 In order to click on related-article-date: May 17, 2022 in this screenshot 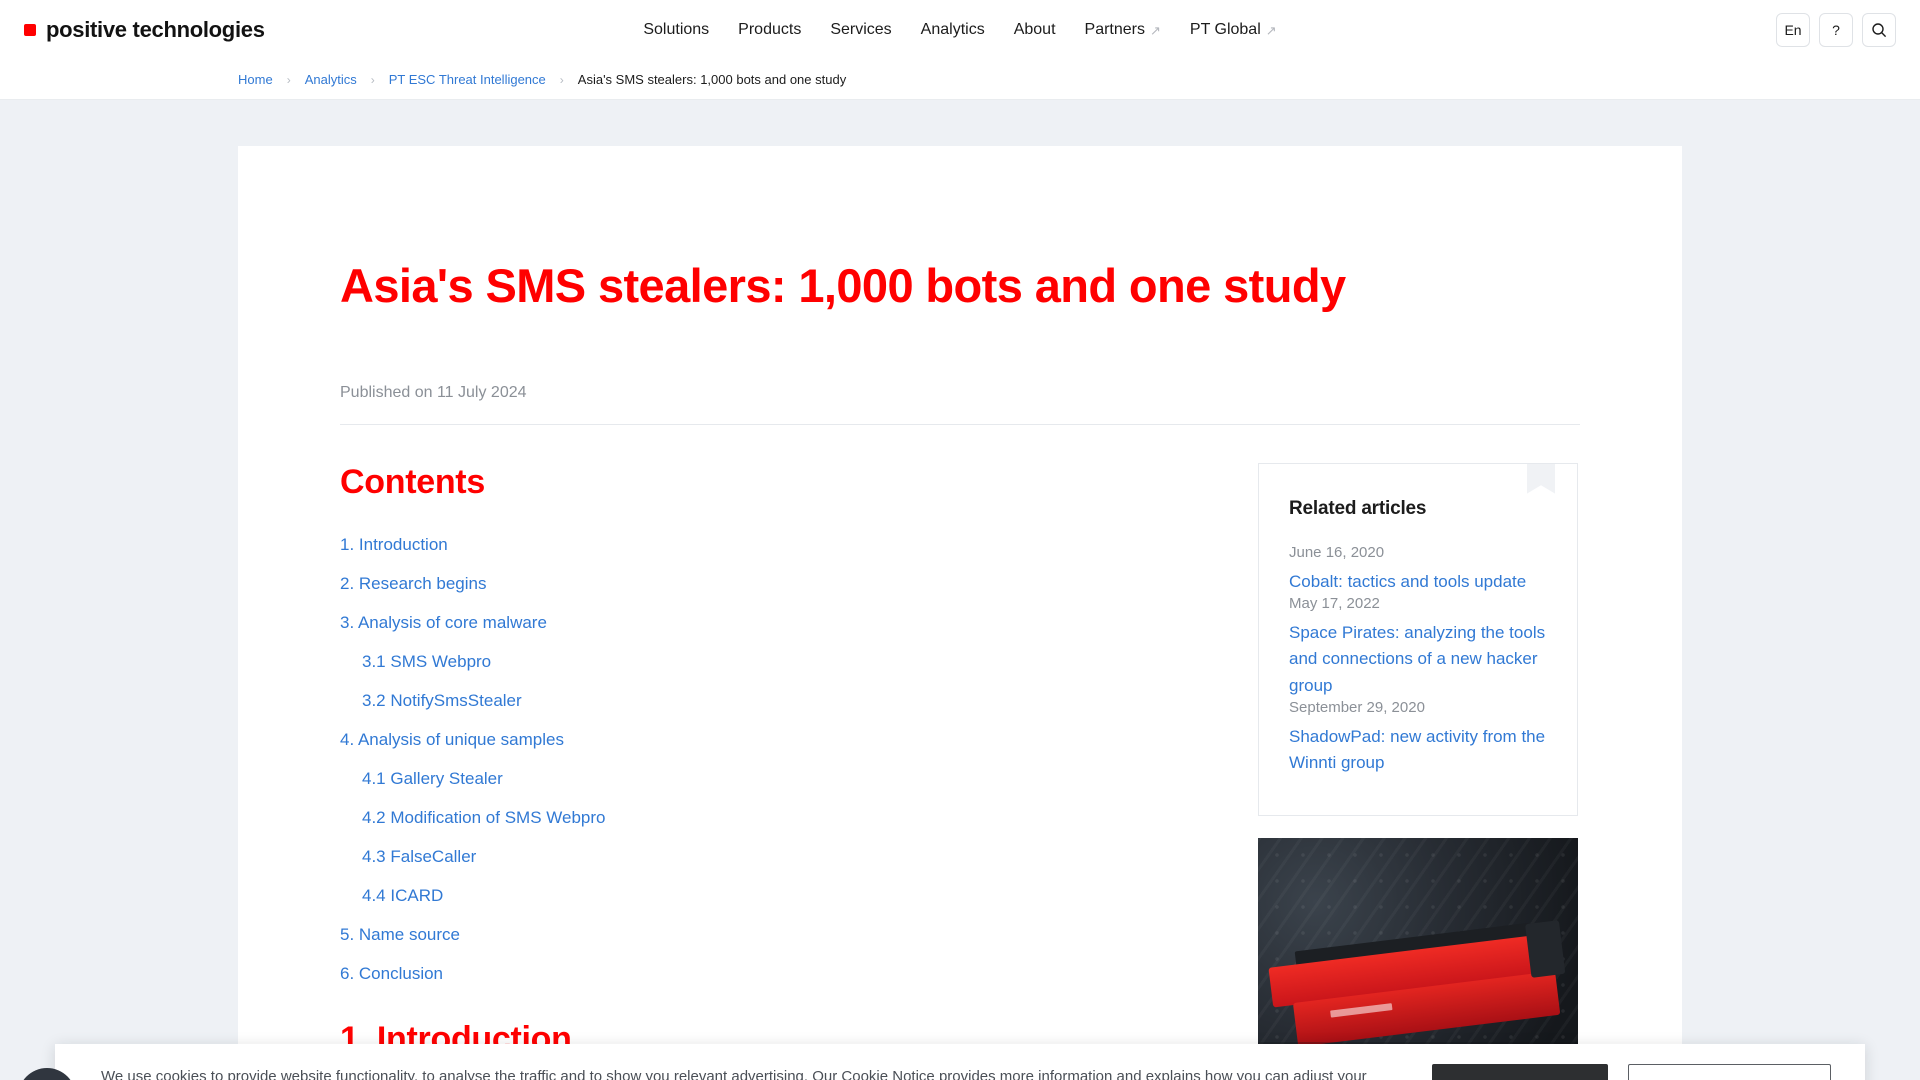, I will do `click(1334, 603)`.